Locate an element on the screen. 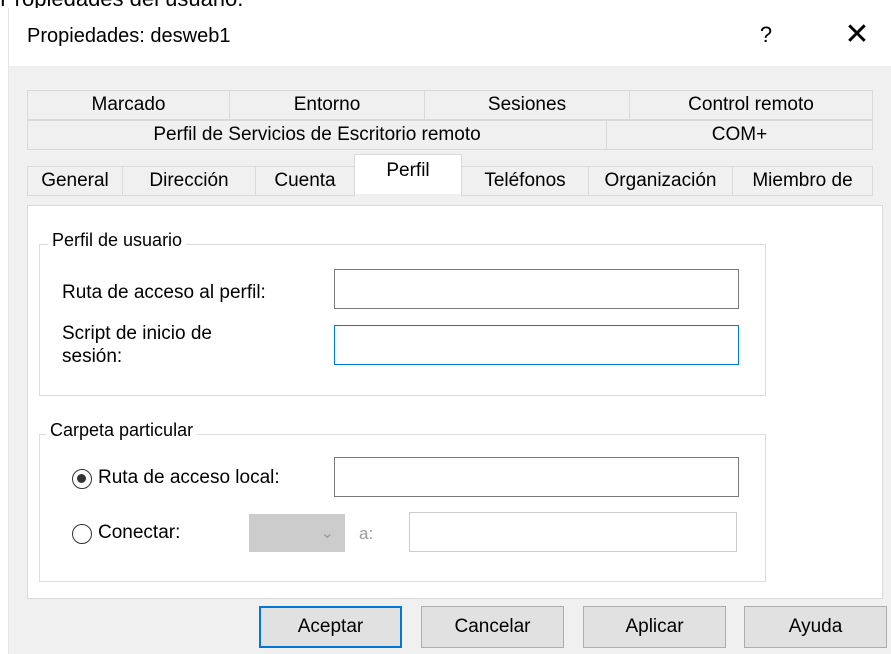 The width and height of the screenshot is (891, 654). tab-com-plus: COM+ is located at coordinates (739, 135).